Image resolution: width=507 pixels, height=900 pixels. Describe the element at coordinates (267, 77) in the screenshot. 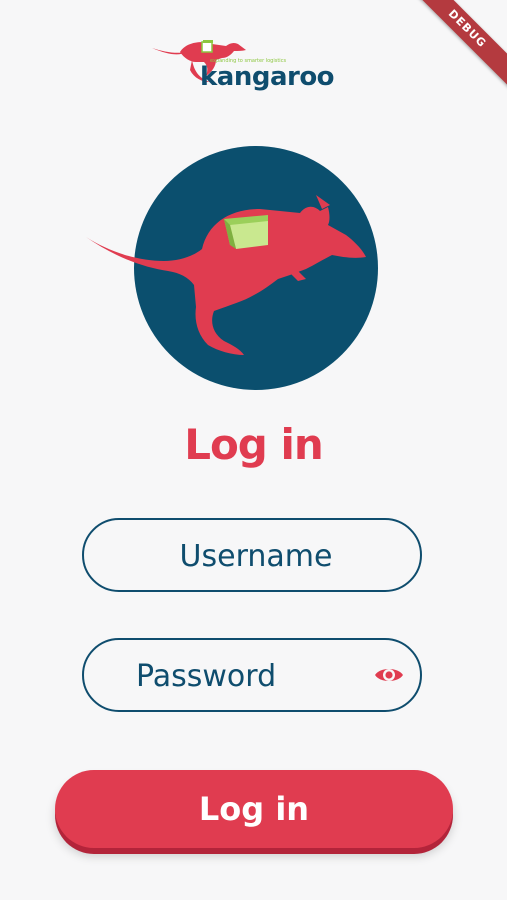

I see `brand-name: kangaroo` at that location.